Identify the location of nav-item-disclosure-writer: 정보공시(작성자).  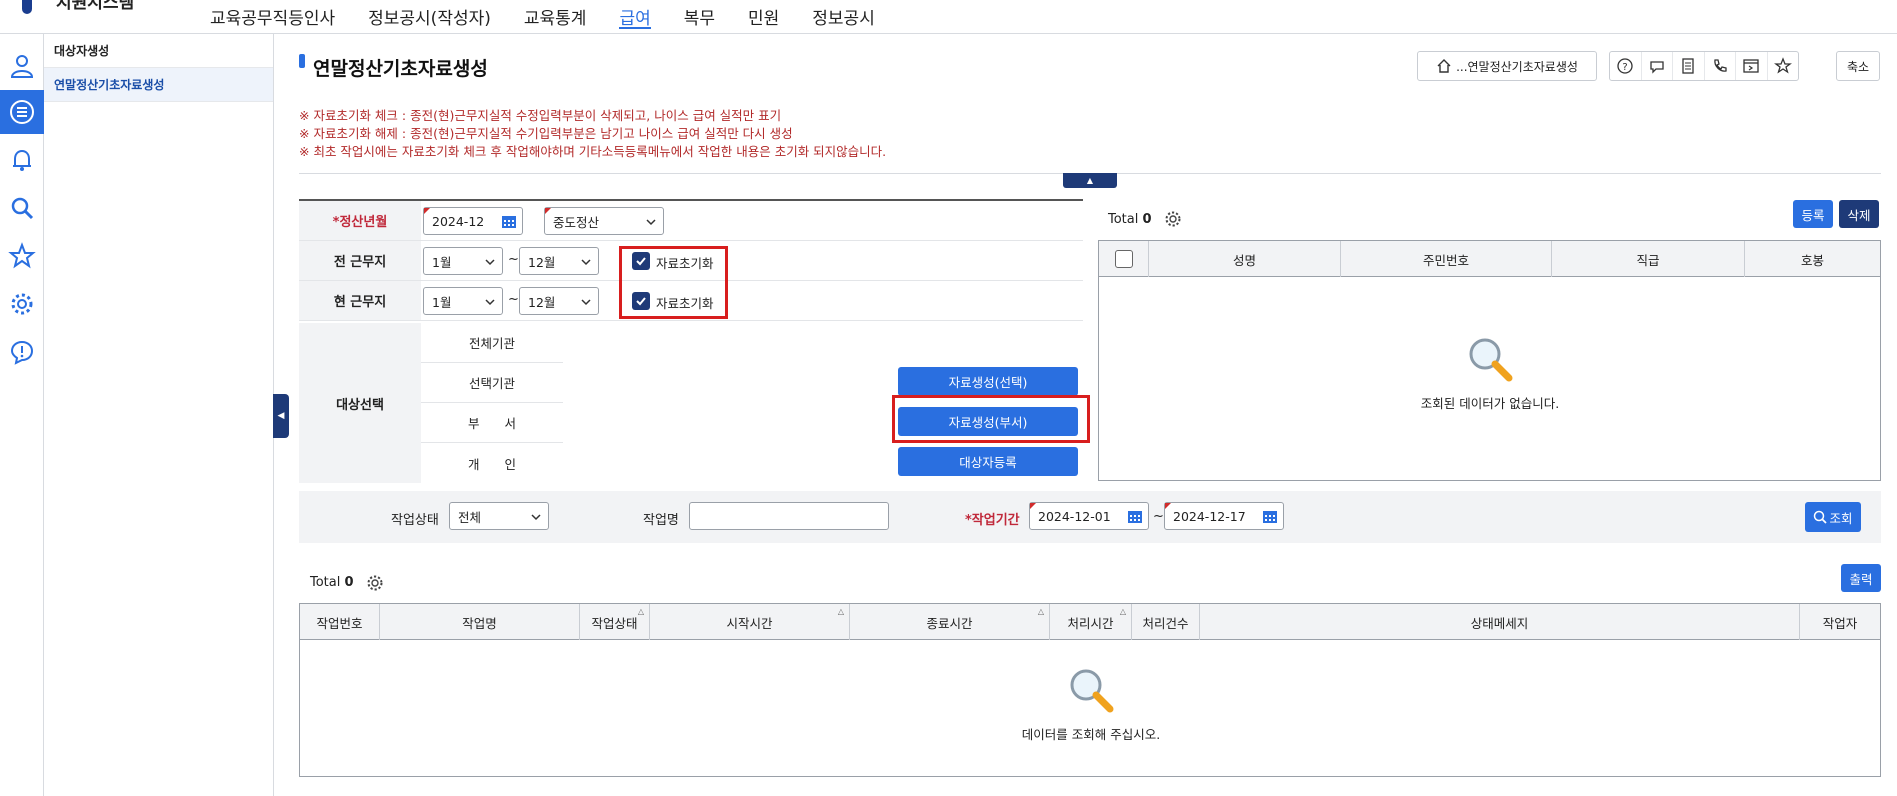
(429, 17).